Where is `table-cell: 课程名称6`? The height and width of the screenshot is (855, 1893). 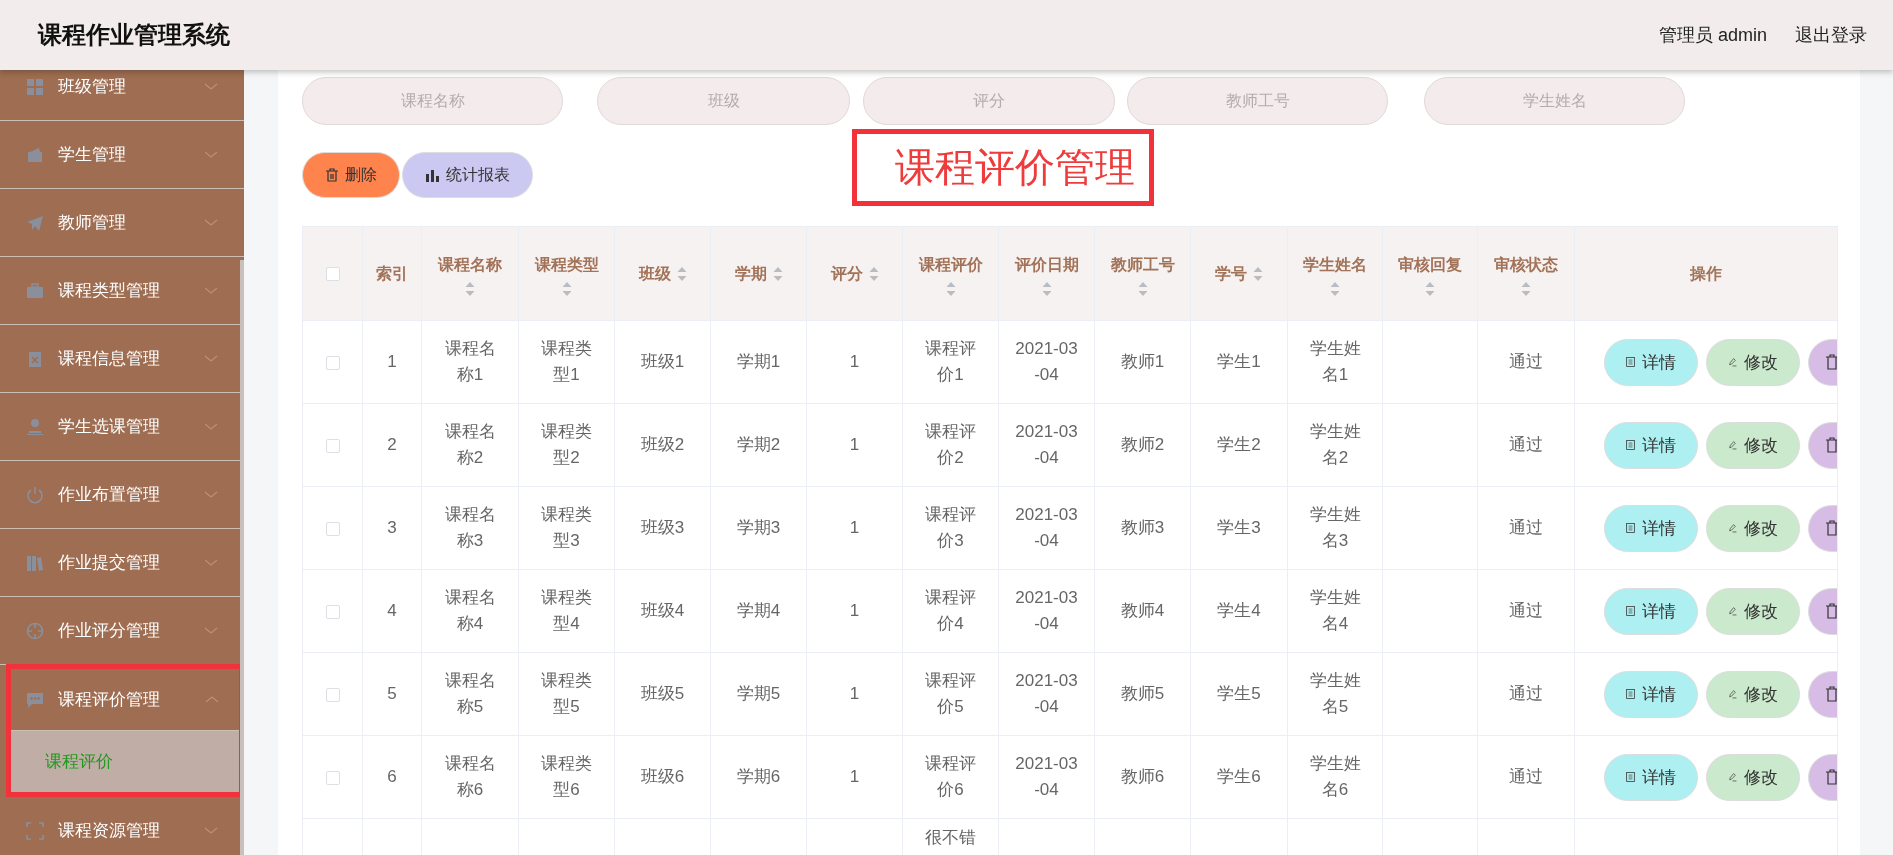 table-cell: 课程名称6 is located at coordinates (470, 776).